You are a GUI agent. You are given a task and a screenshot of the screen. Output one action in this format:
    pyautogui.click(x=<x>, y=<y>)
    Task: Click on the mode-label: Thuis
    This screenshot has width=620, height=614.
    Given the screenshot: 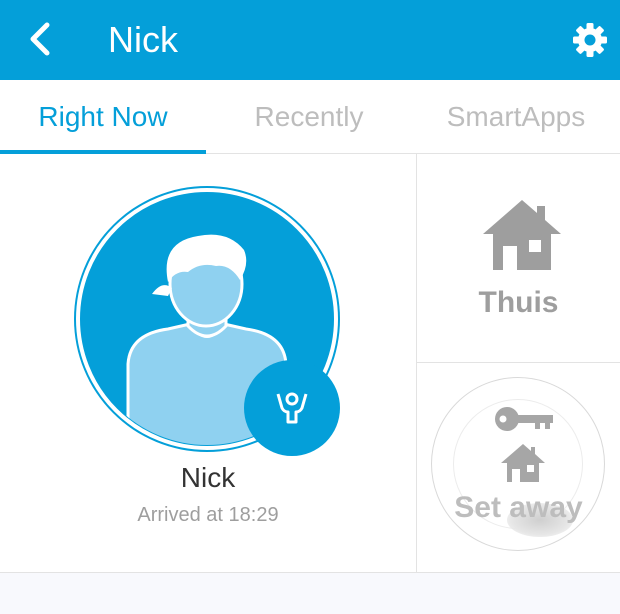 What is the action you would take?
    pyautogui.click(x=518, y=302)
    